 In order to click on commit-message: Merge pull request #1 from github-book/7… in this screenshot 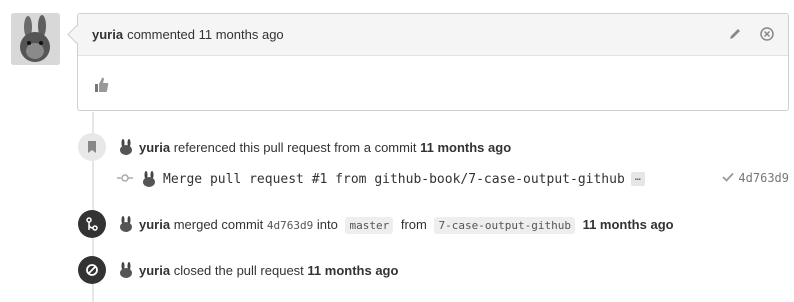, I will do `click(394, 179)`.